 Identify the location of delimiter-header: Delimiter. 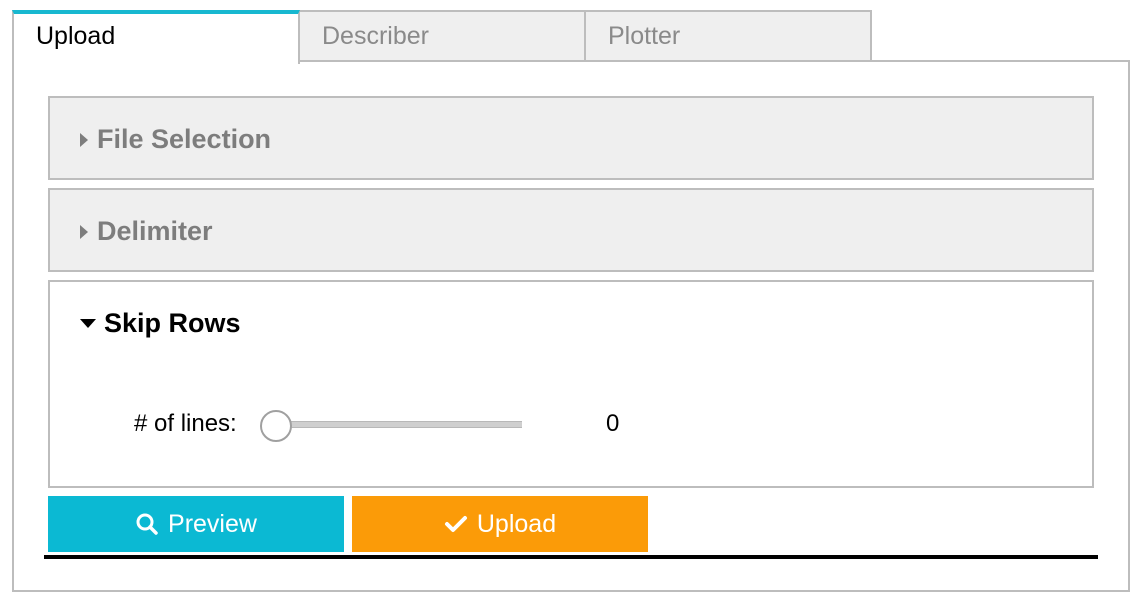
(146, 231).